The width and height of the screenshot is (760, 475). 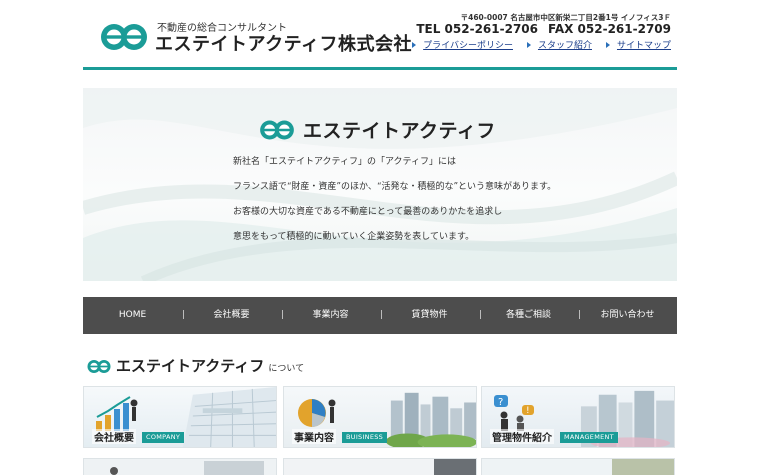 I want to click on contact-numbers: TEL 052-261-2706 FAX 052-261-2709, so click(x=543, y=29).